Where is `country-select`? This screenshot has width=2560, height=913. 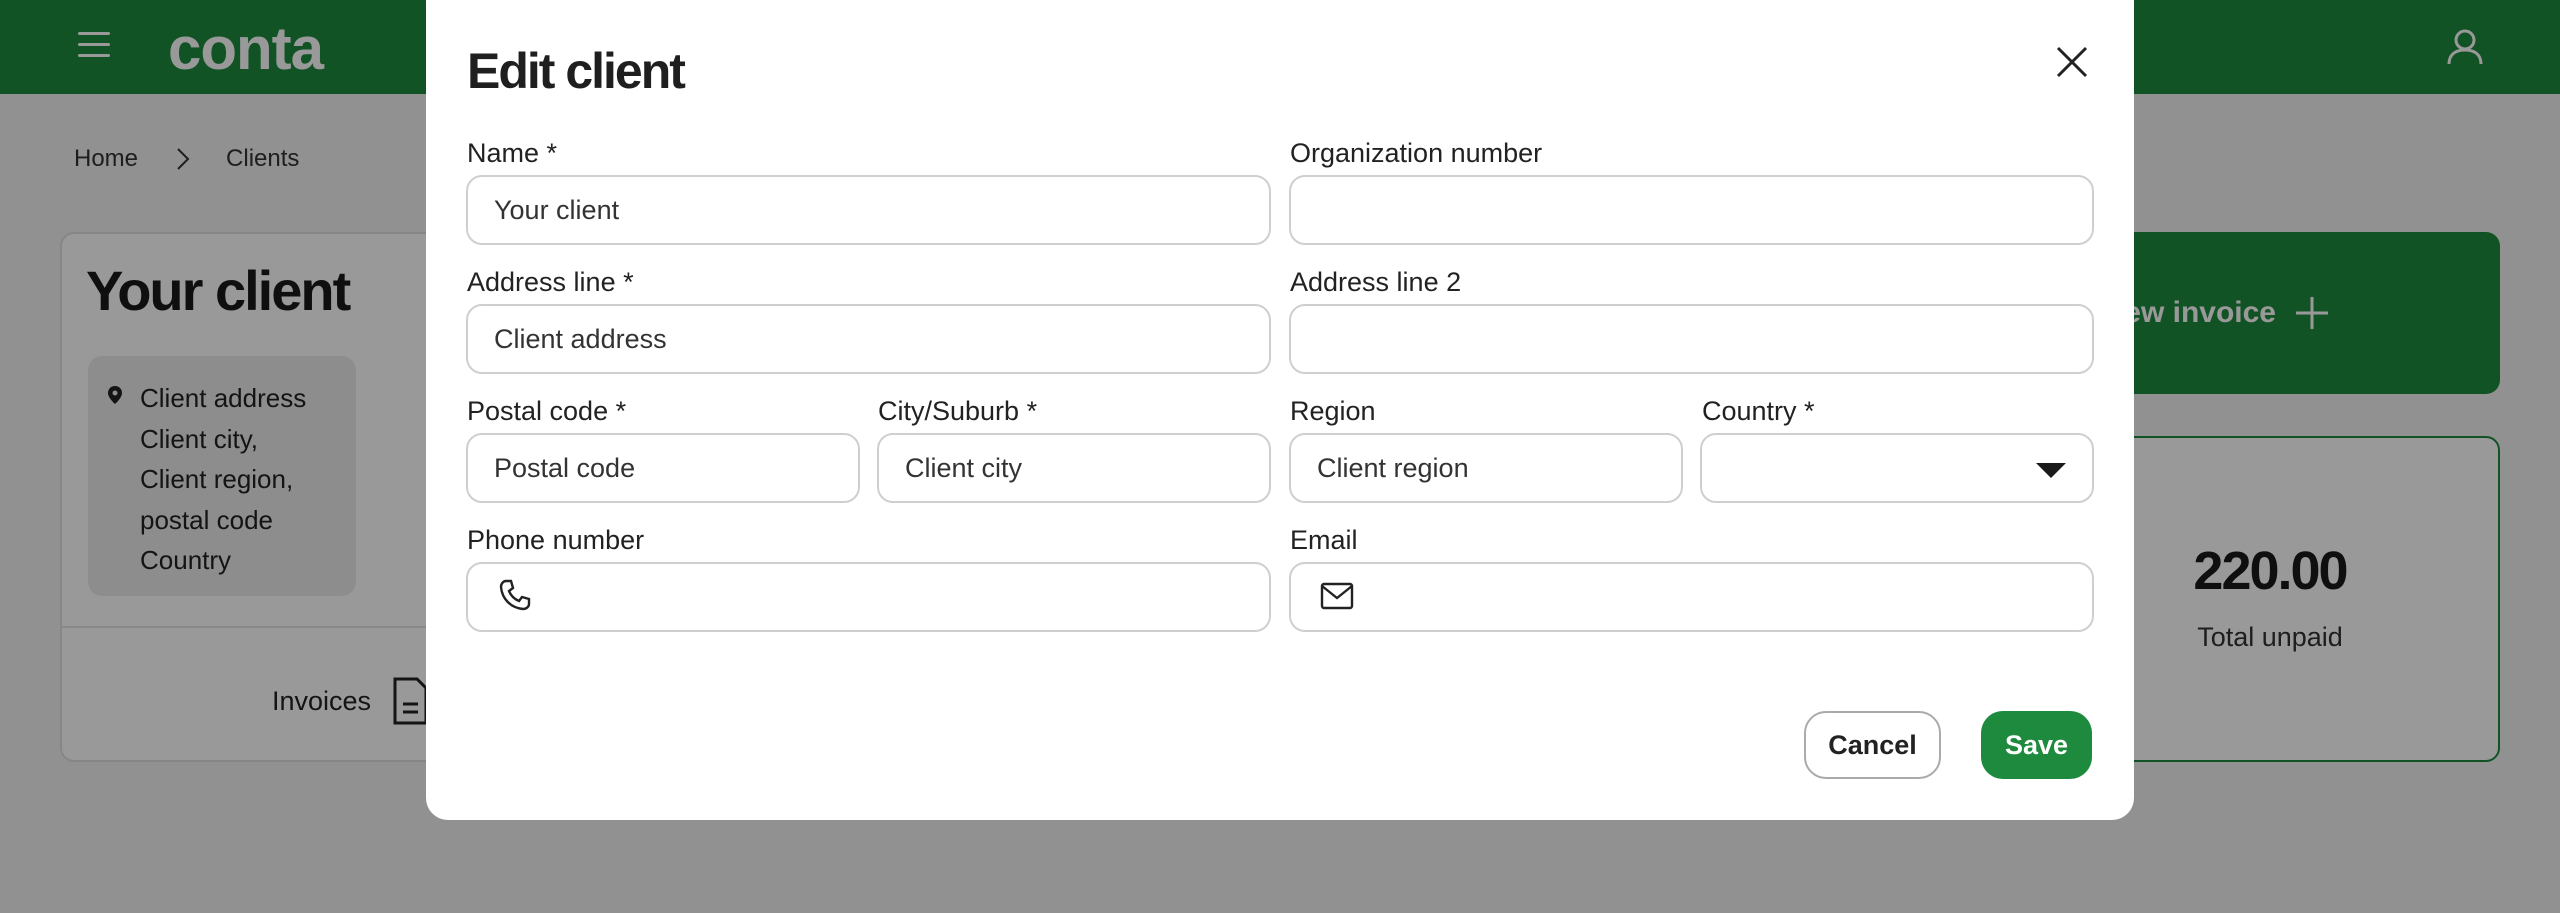 country-select is located at coordinates (1897, 468).